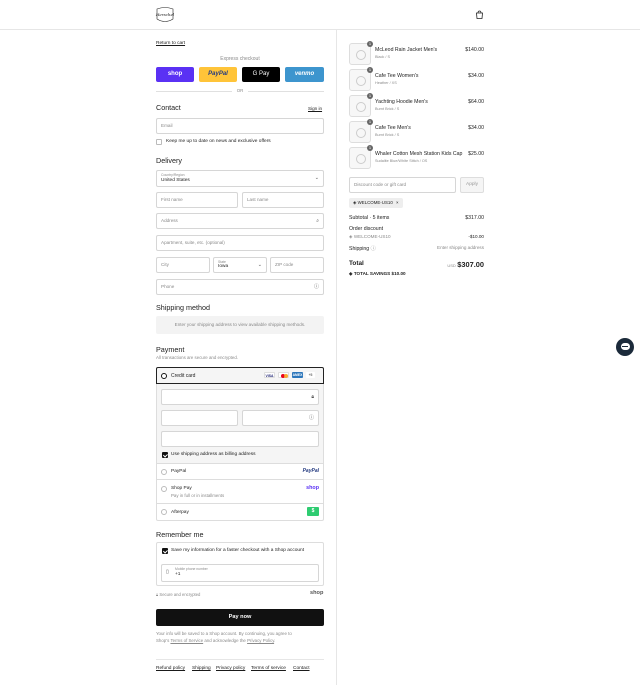 The image size is (640, 685). Describe the element at coordinates (164, 375) in the screenshot. I see `credit-card-radio` at that location.